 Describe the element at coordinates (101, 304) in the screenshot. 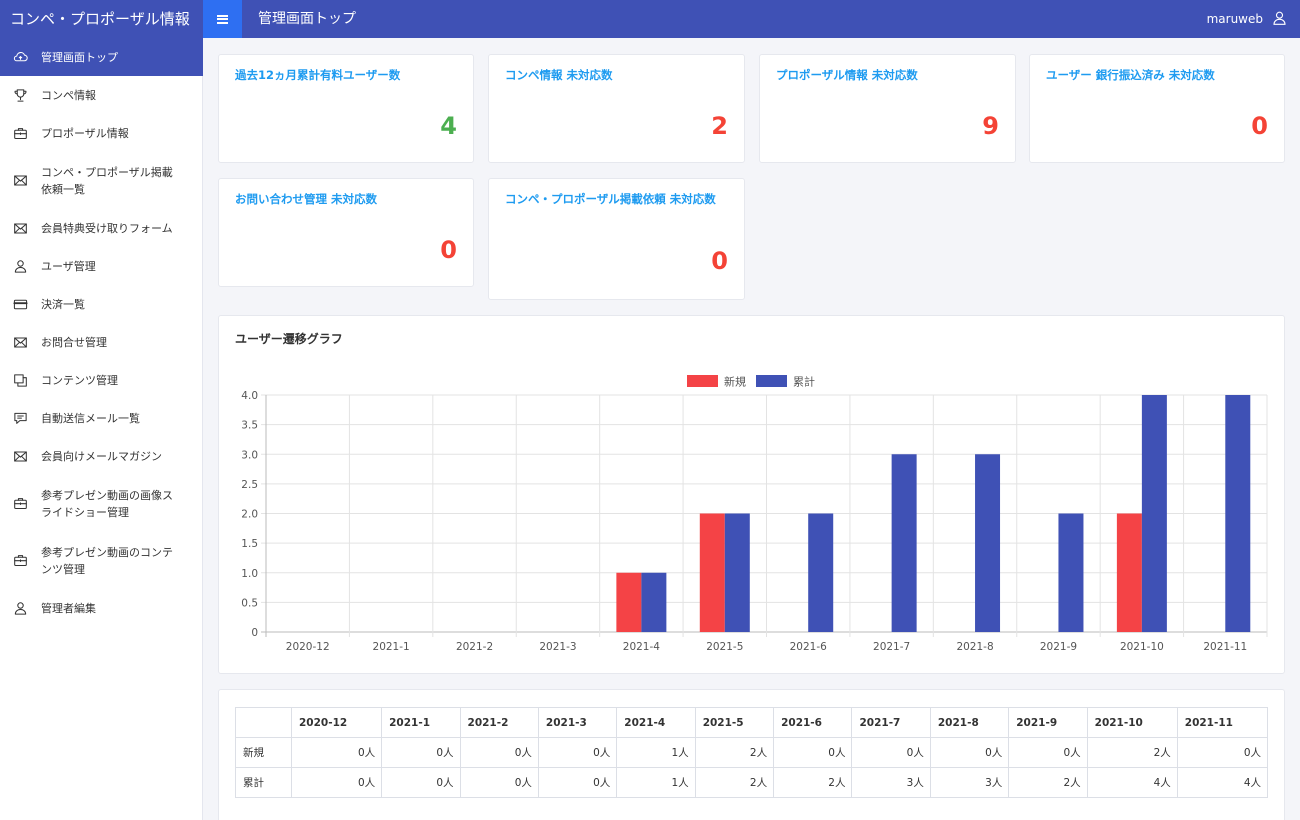

I see `sidebar-item-7: 決済一覧` at that location.